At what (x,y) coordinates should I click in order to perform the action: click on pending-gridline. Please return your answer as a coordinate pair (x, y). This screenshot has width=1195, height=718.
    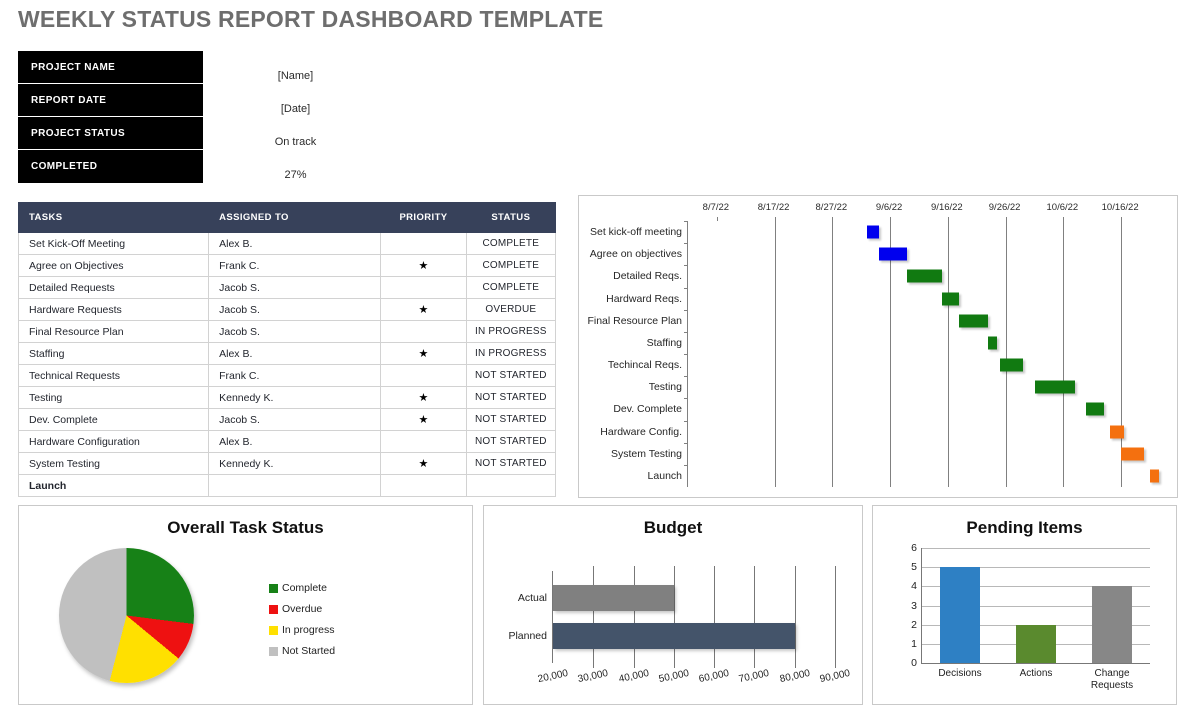
    Looking at the image, I should click on (1036, 548).